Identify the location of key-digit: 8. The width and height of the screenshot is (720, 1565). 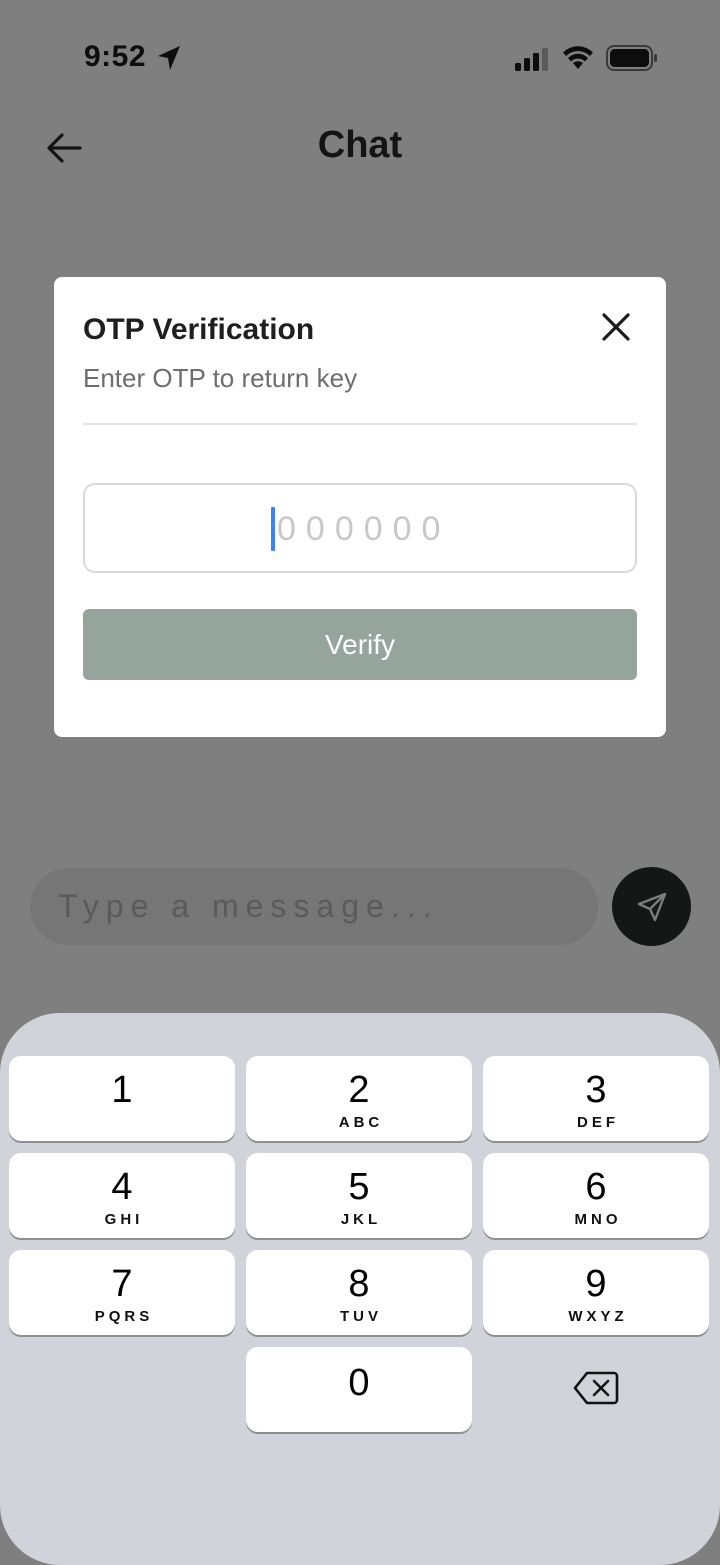
(359, 1284).